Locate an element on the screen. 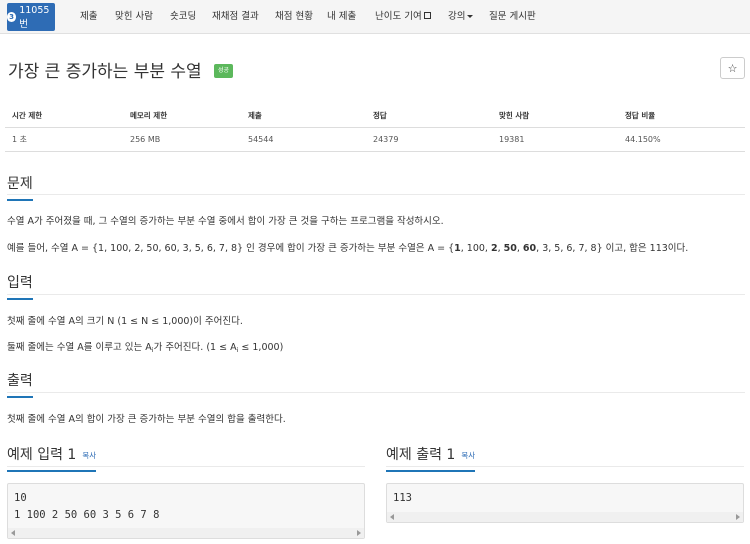  output-description: 첫째 줄에 수열 A의 합이 가장 큰 증가하는 부분 수열의 합을 출력한다. is located at coordinates (146, 419).